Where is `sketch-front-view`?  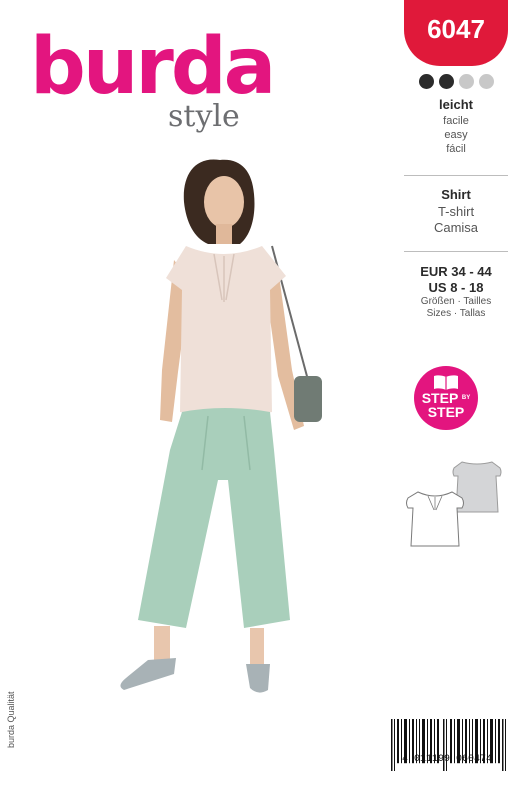 sketch-front-view is located at coordinates (435, 519).